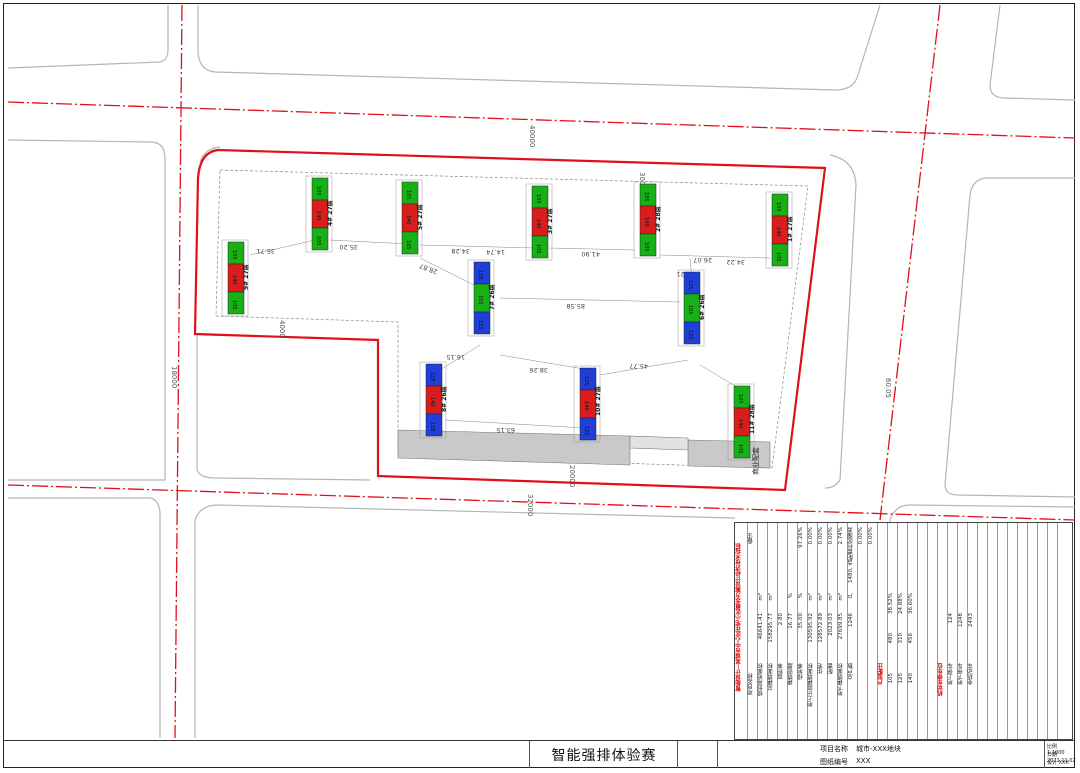 The height and width of the screenshot is (773, 1080). I want to click on table-row-value: 35.00, so click(801, 621).